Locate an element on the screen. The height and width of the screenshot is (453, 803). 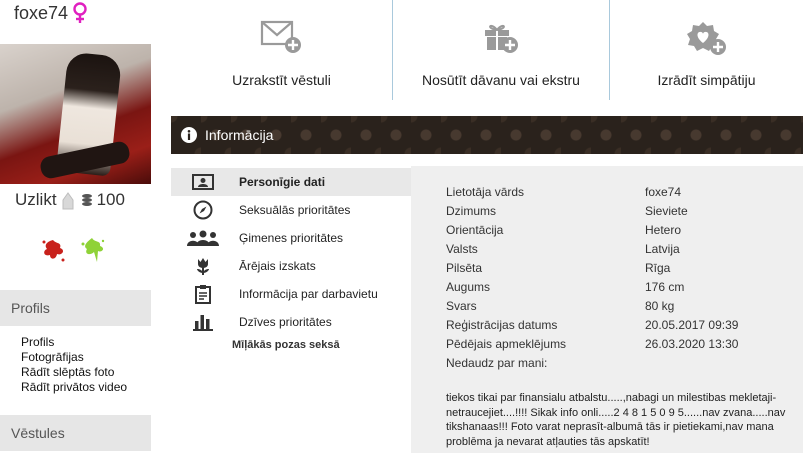
flower-icon is located at coordinates (203, 266).